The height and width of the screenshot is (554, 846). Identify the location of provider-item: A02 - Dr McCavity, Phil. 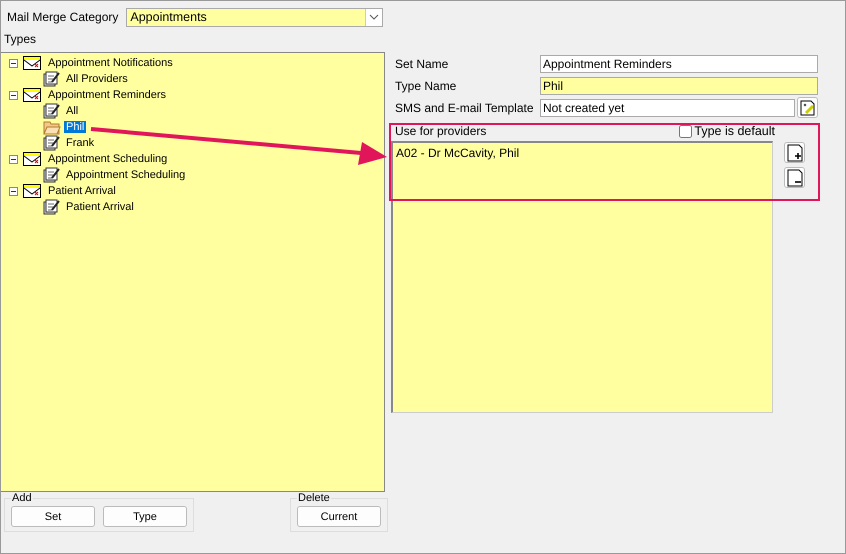
(582, 153).